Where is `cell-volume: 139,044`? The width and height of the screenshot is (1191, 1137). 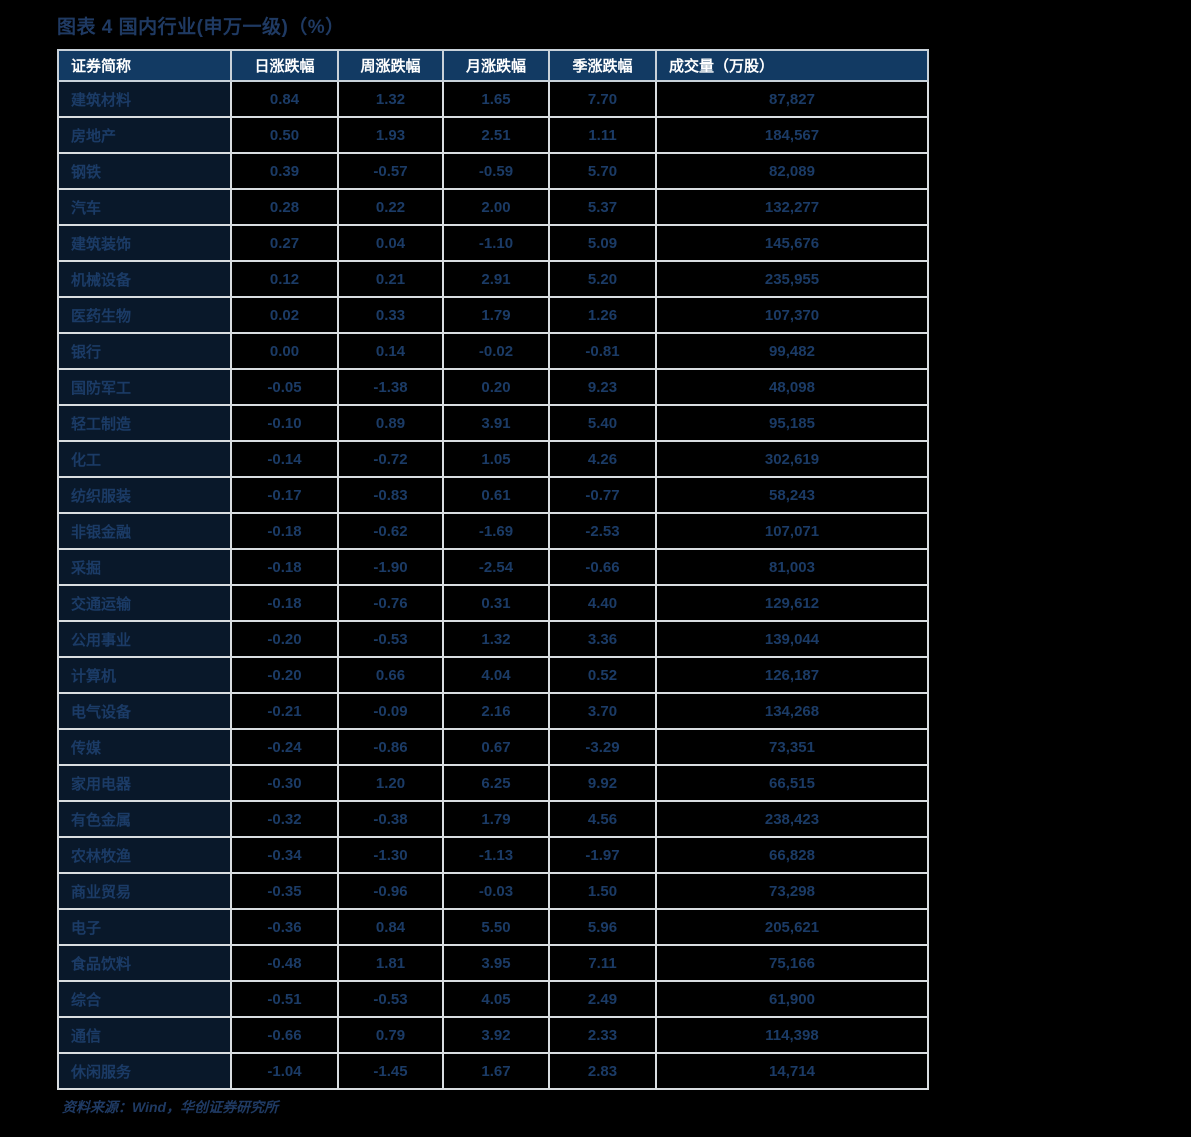
cell-volume: 139,044 is located at coordinates (793, 640).